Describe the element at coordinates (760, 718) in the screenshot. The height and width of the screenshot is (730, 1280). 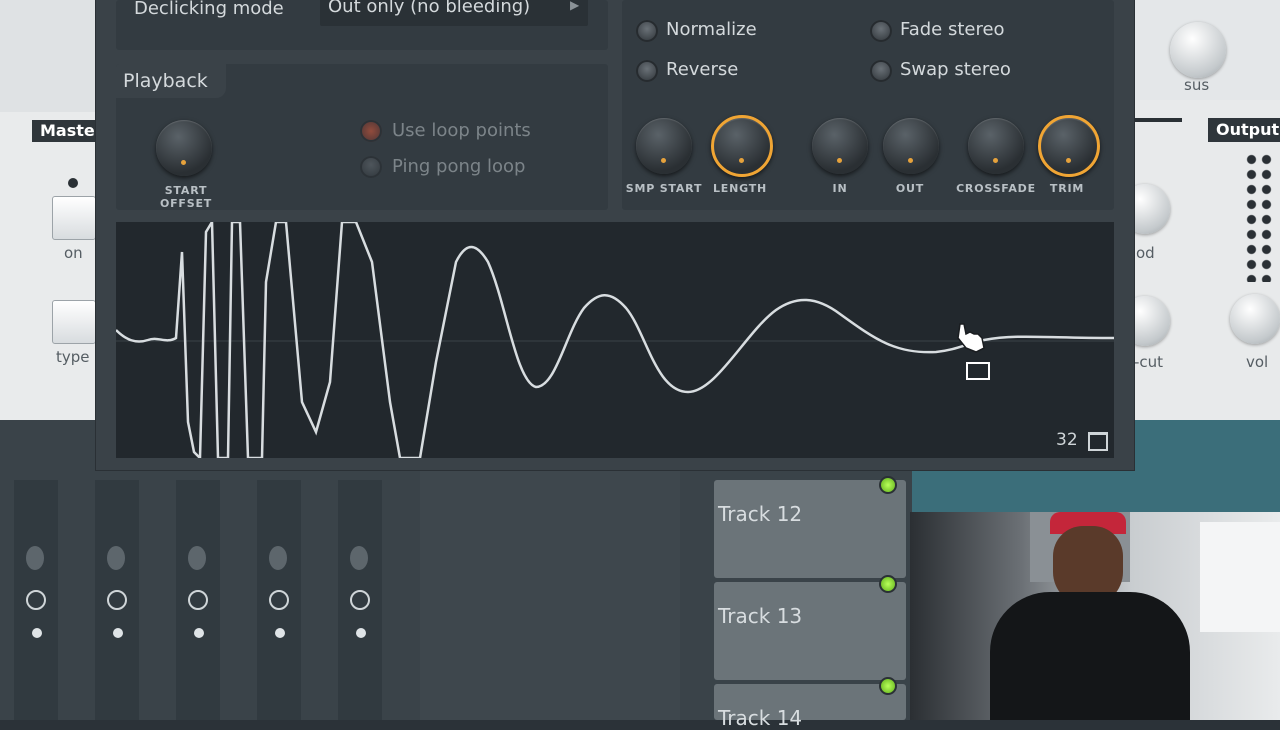
I see `track-label: Track 14` at that location.